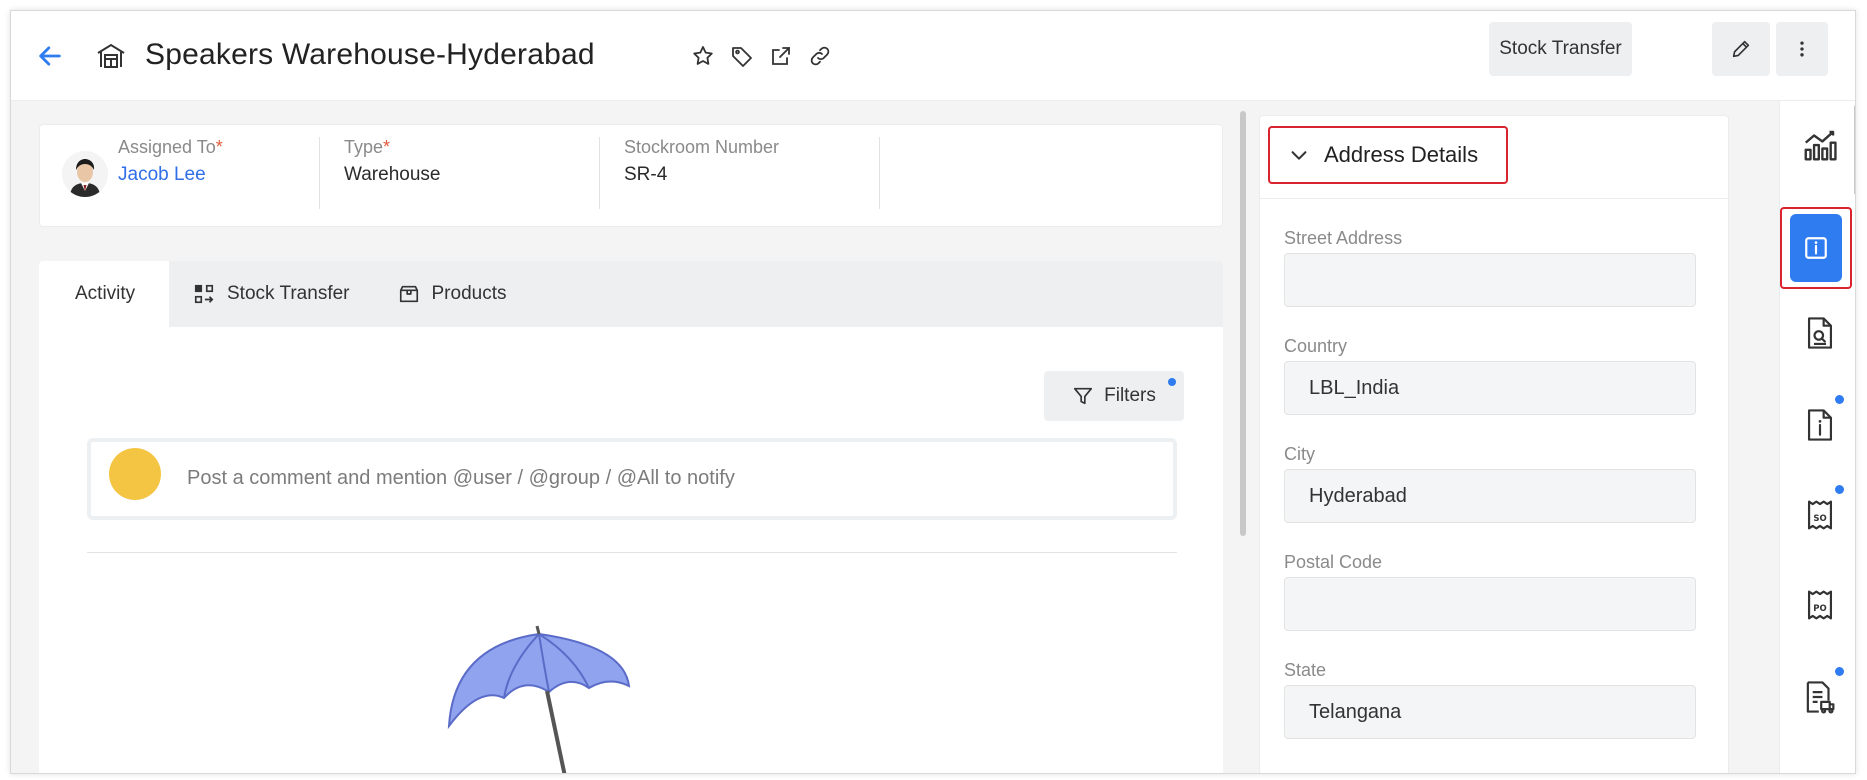  I want to click on tab-activity: Activity, so click(104, 294).